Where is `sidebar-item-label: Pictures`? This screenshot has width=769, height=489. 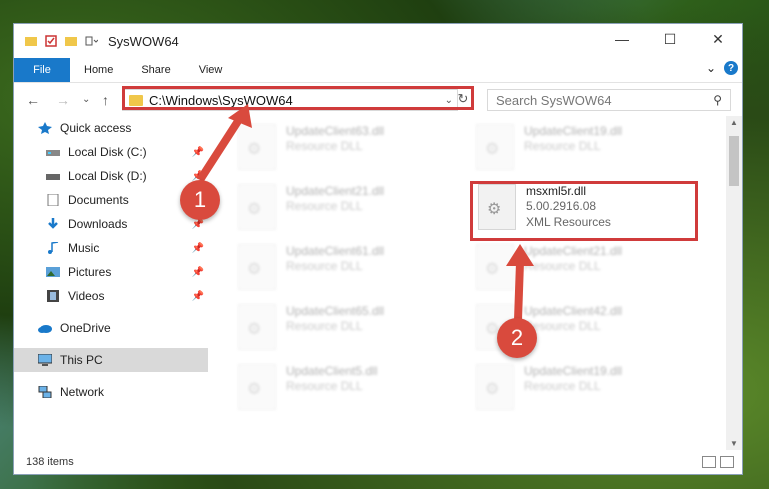
sidebar-item-label: Pictures is located at coordinates (90, 272).